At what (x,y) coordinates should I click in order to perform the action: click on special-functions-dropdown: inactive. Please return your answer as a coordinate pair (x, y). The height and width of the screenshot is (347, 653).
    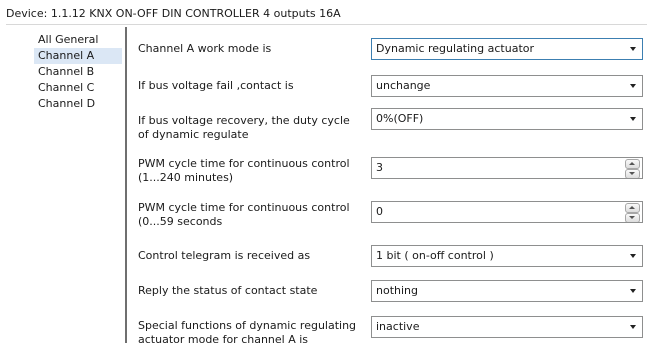
    Looking at the image, I should click on (507, 327).